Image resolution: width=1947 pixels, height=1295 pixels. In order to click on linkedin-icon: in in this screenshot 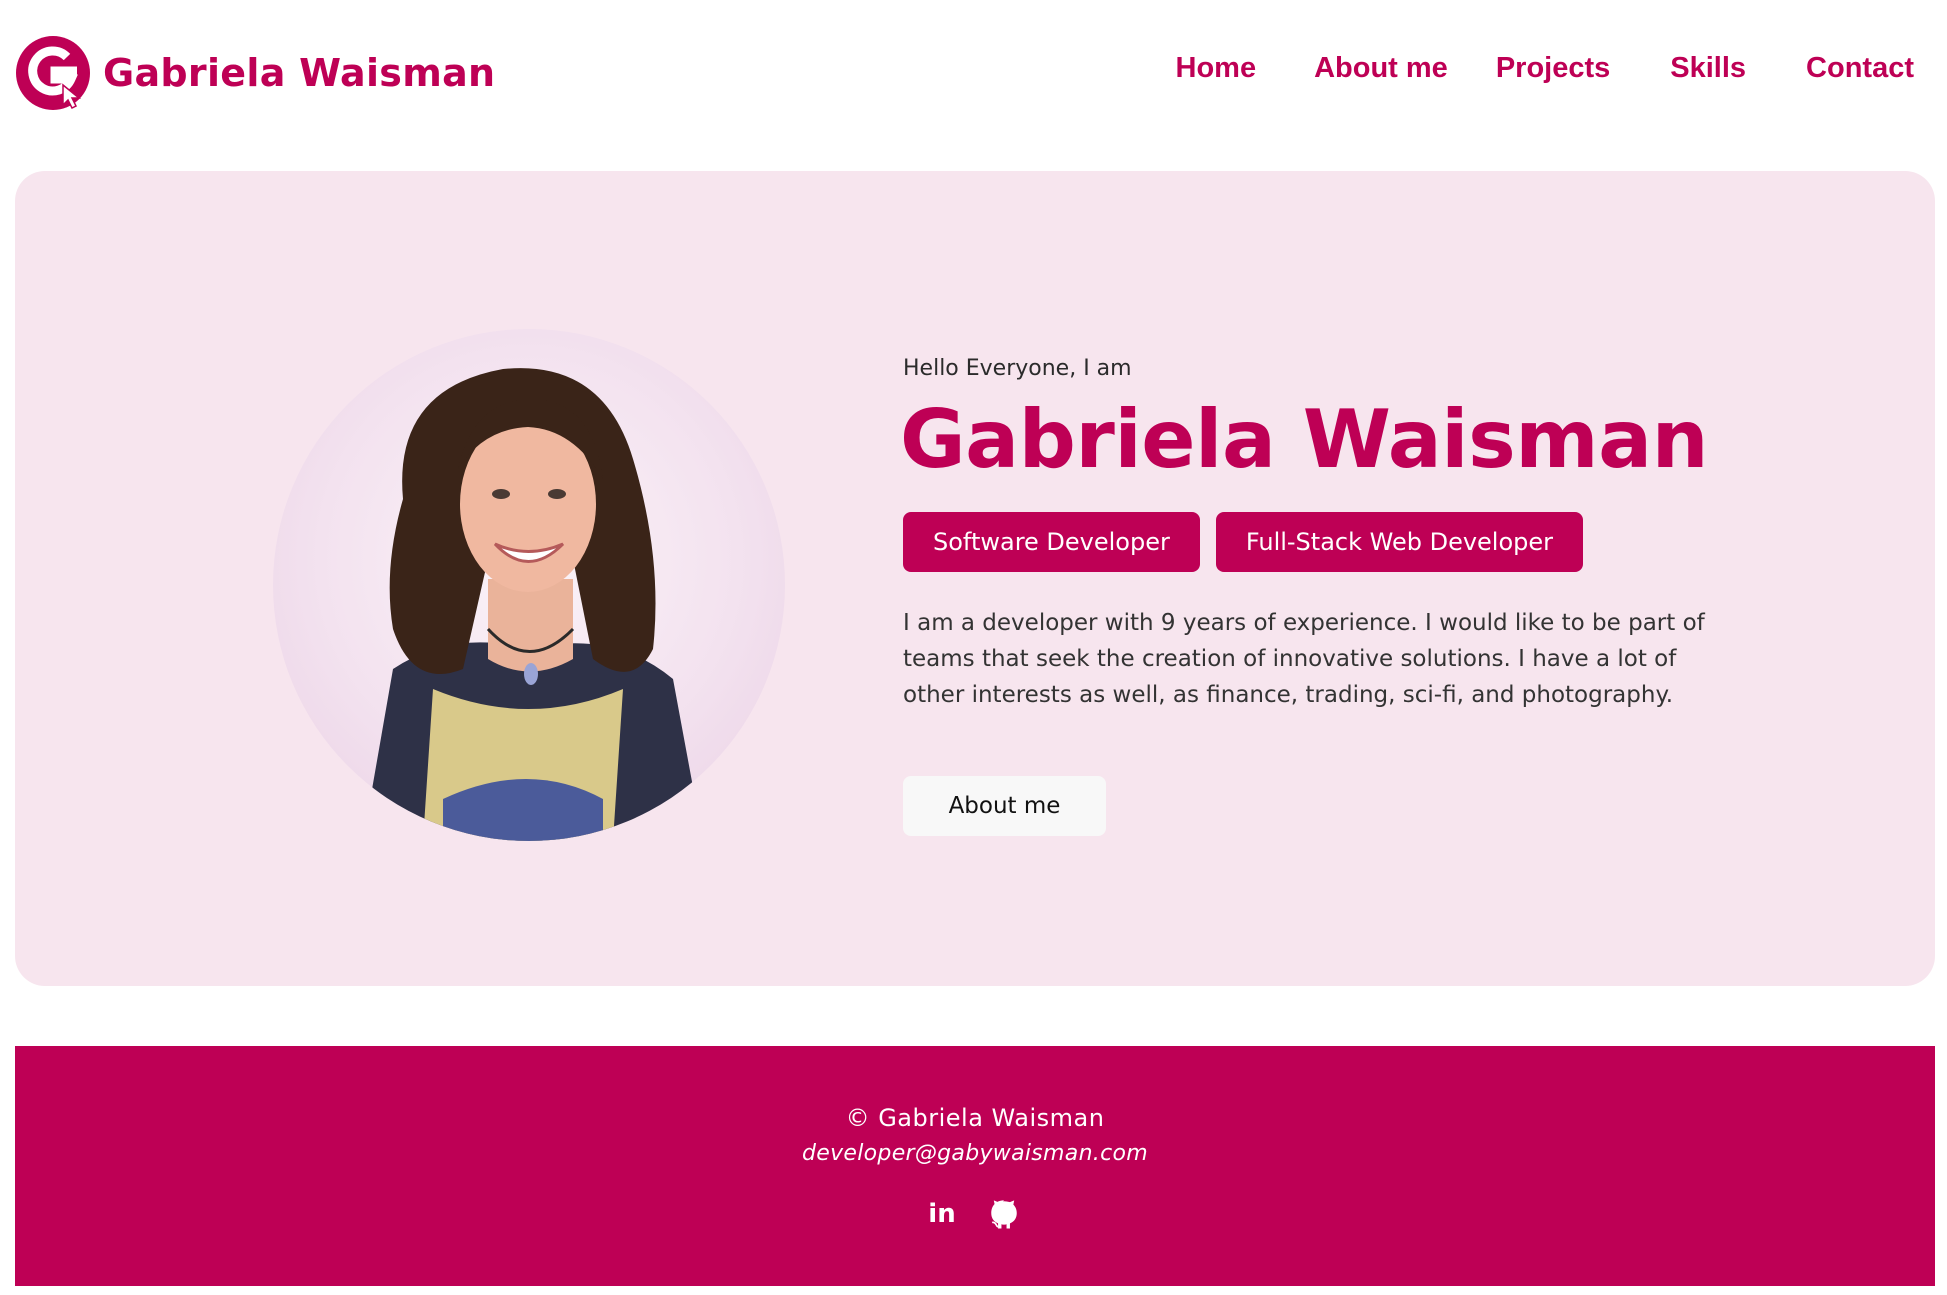, I will do `click(942, 1214)`.